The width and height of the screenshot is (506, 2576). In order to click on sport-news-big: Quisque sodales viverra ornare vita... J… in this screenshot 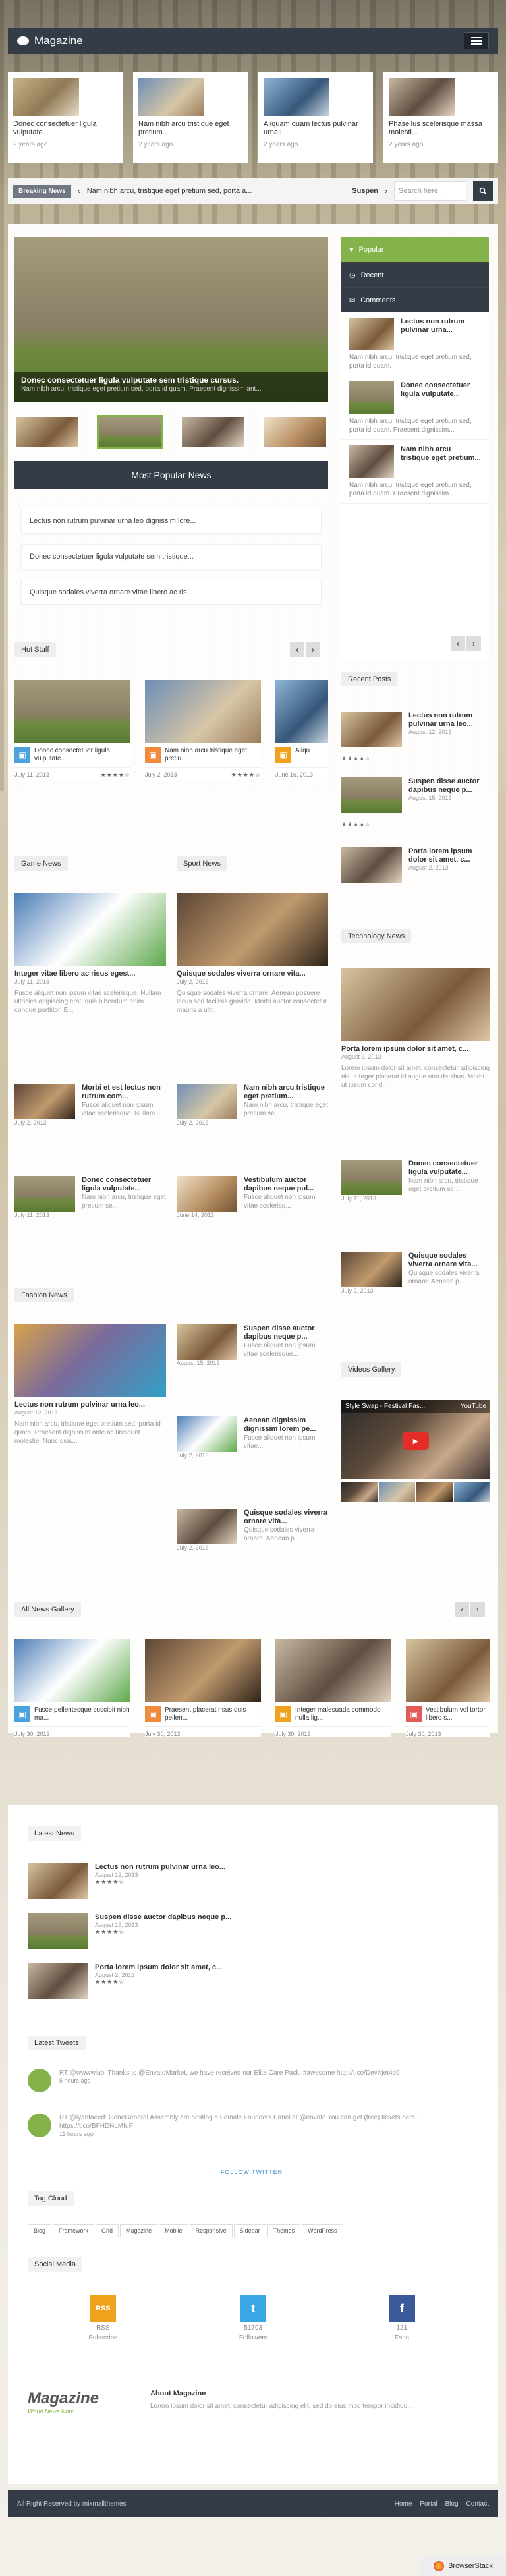, I will do `click(252, 954)`.